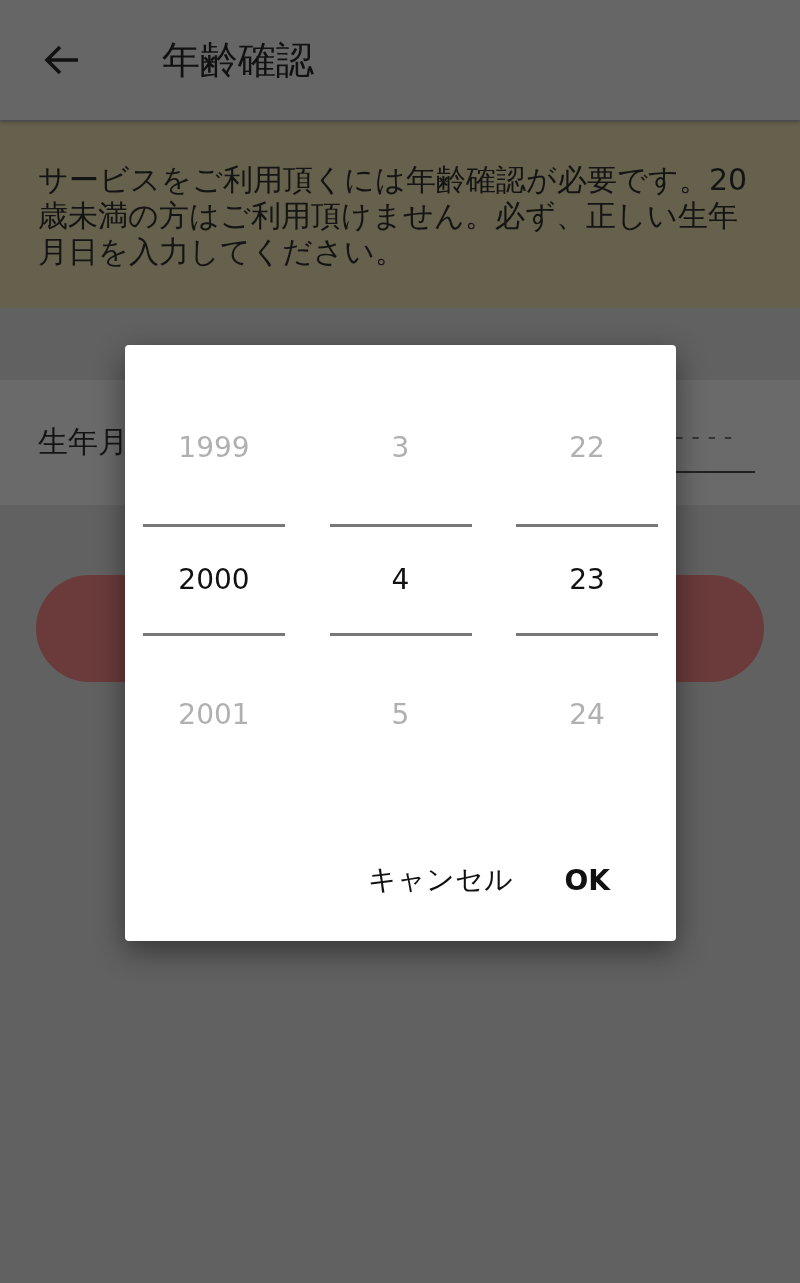  What do you see at coordinates (83, 442) in the screenshot?
I see `field-label: 生年月` at bounding box center [83, 442].